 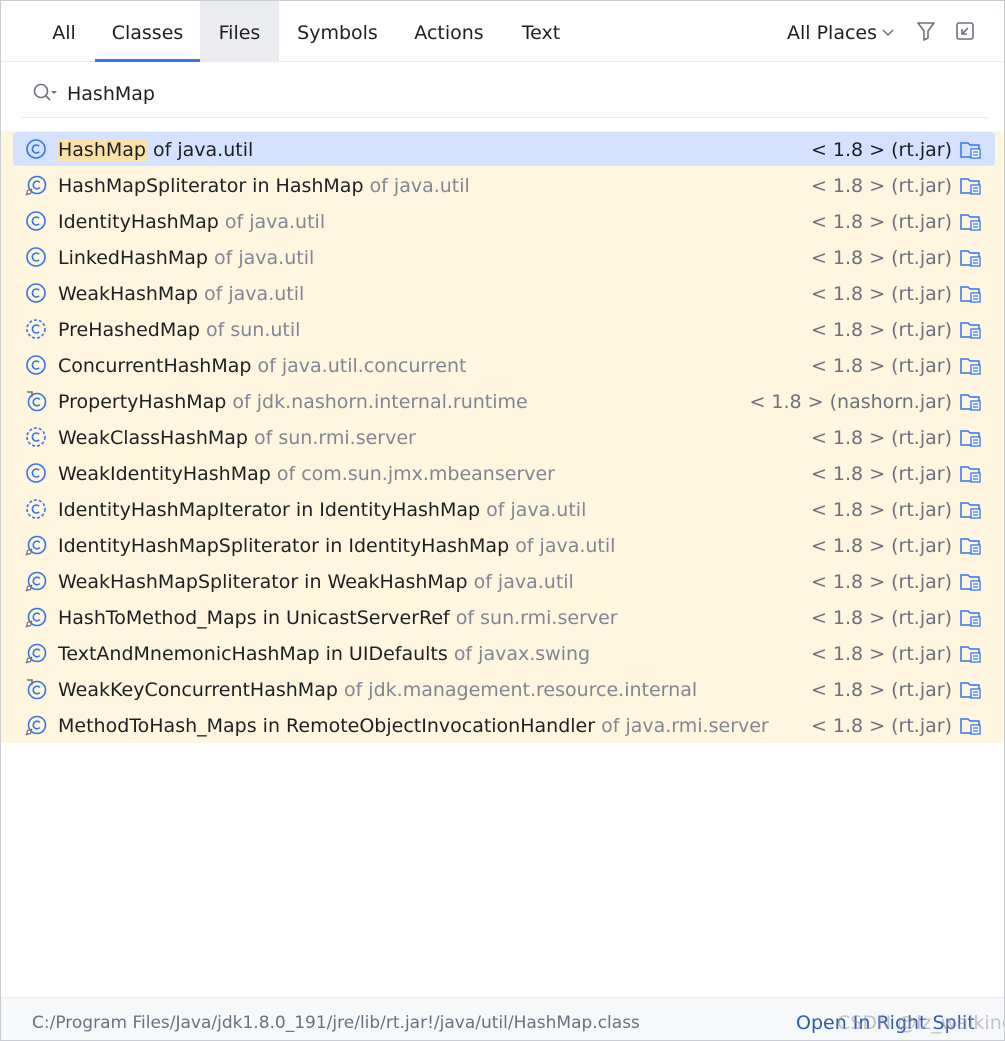 What do you see at coordinates (921, 1023) in the screenshot?
I see `watermark: CSDN @lz_walking` at bounding box center [921, 1023].